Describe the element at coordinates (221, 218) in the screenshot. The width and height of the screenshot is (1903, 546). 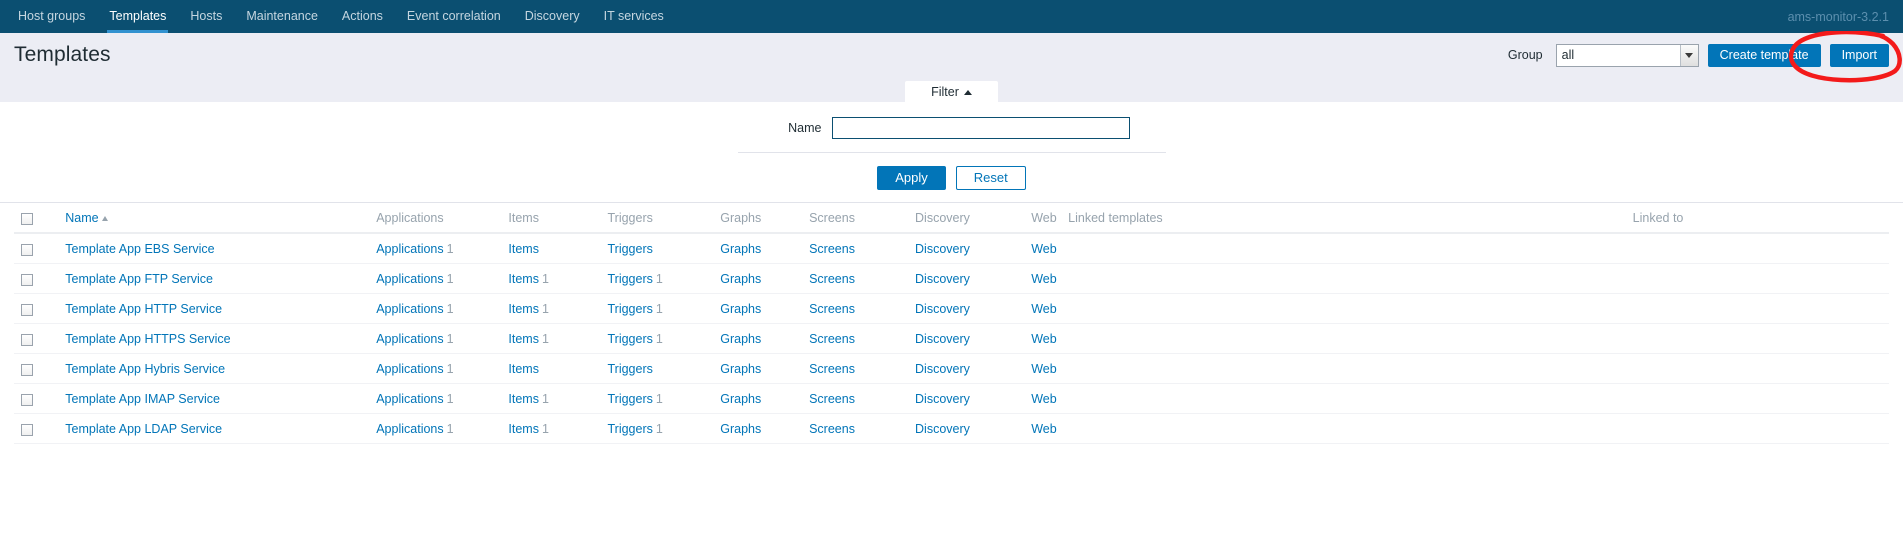
I see `column-header-name: Name` at that location.